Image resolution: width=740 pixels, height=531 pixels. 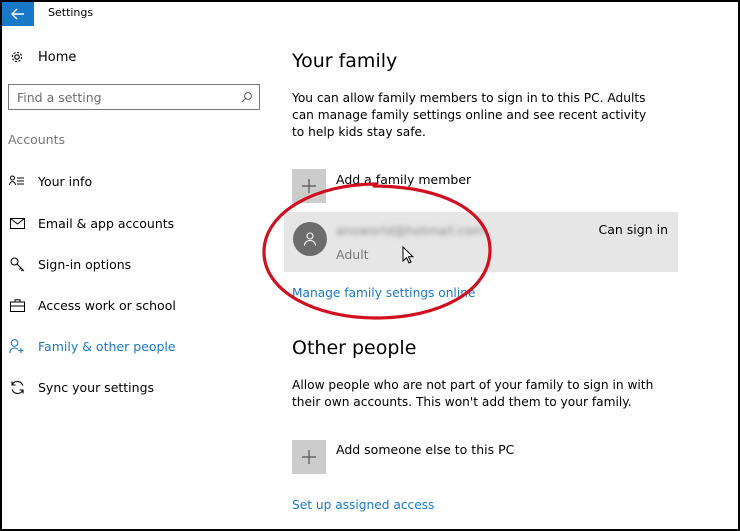 I want to click on assigned-access-link: Set up assigned access, so click(x=363, y=505).